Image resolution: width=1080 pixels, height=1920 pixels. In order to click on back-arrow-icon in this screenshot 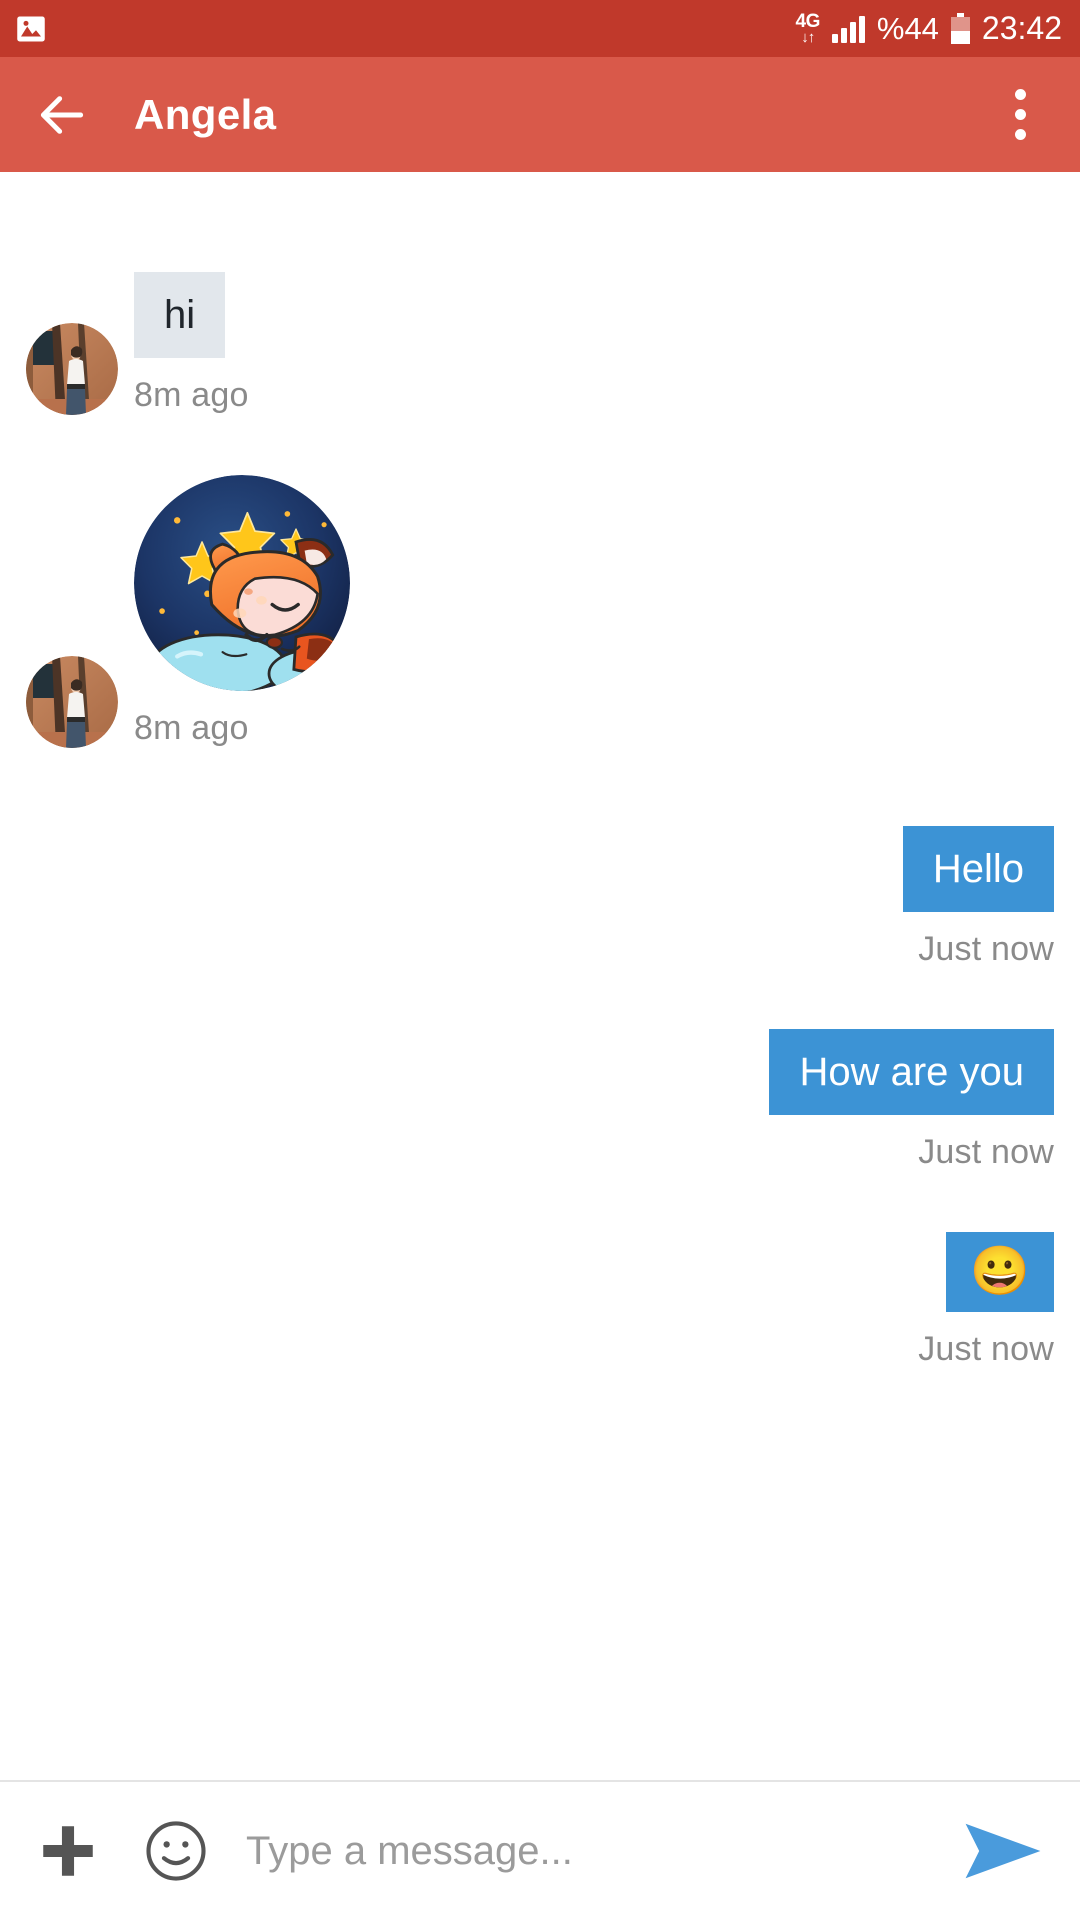, I will do `click(62, 115)`.